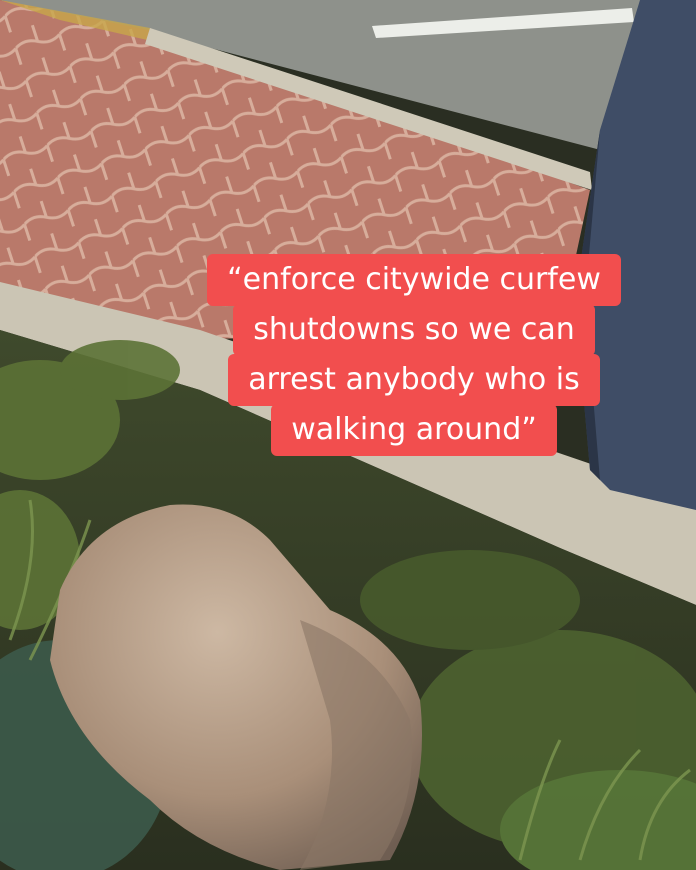 The width and height of the screenshot is (696, 870). What do you see at coordinates (414, 330) in the screenshot?
I see `caption-line-2: shutdowns so we can` at bounding box center [414, 330].